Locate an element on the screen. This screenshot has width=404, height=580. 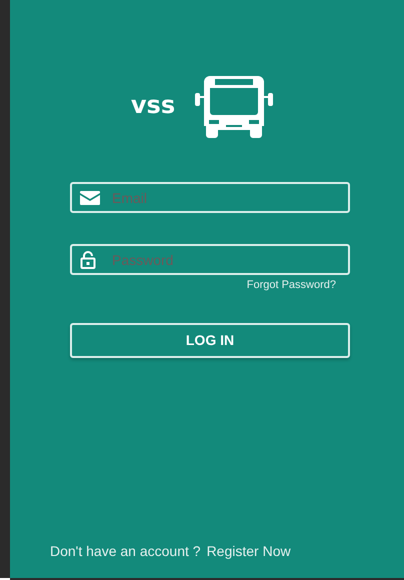
register-link: Register Now is located at coordinates (248, 551).